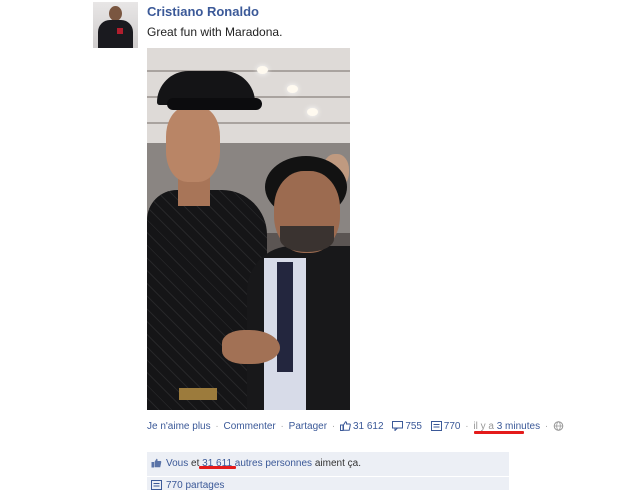 The image size is (620, 491). I want to click on likes-red-underline, so click(217, 467).